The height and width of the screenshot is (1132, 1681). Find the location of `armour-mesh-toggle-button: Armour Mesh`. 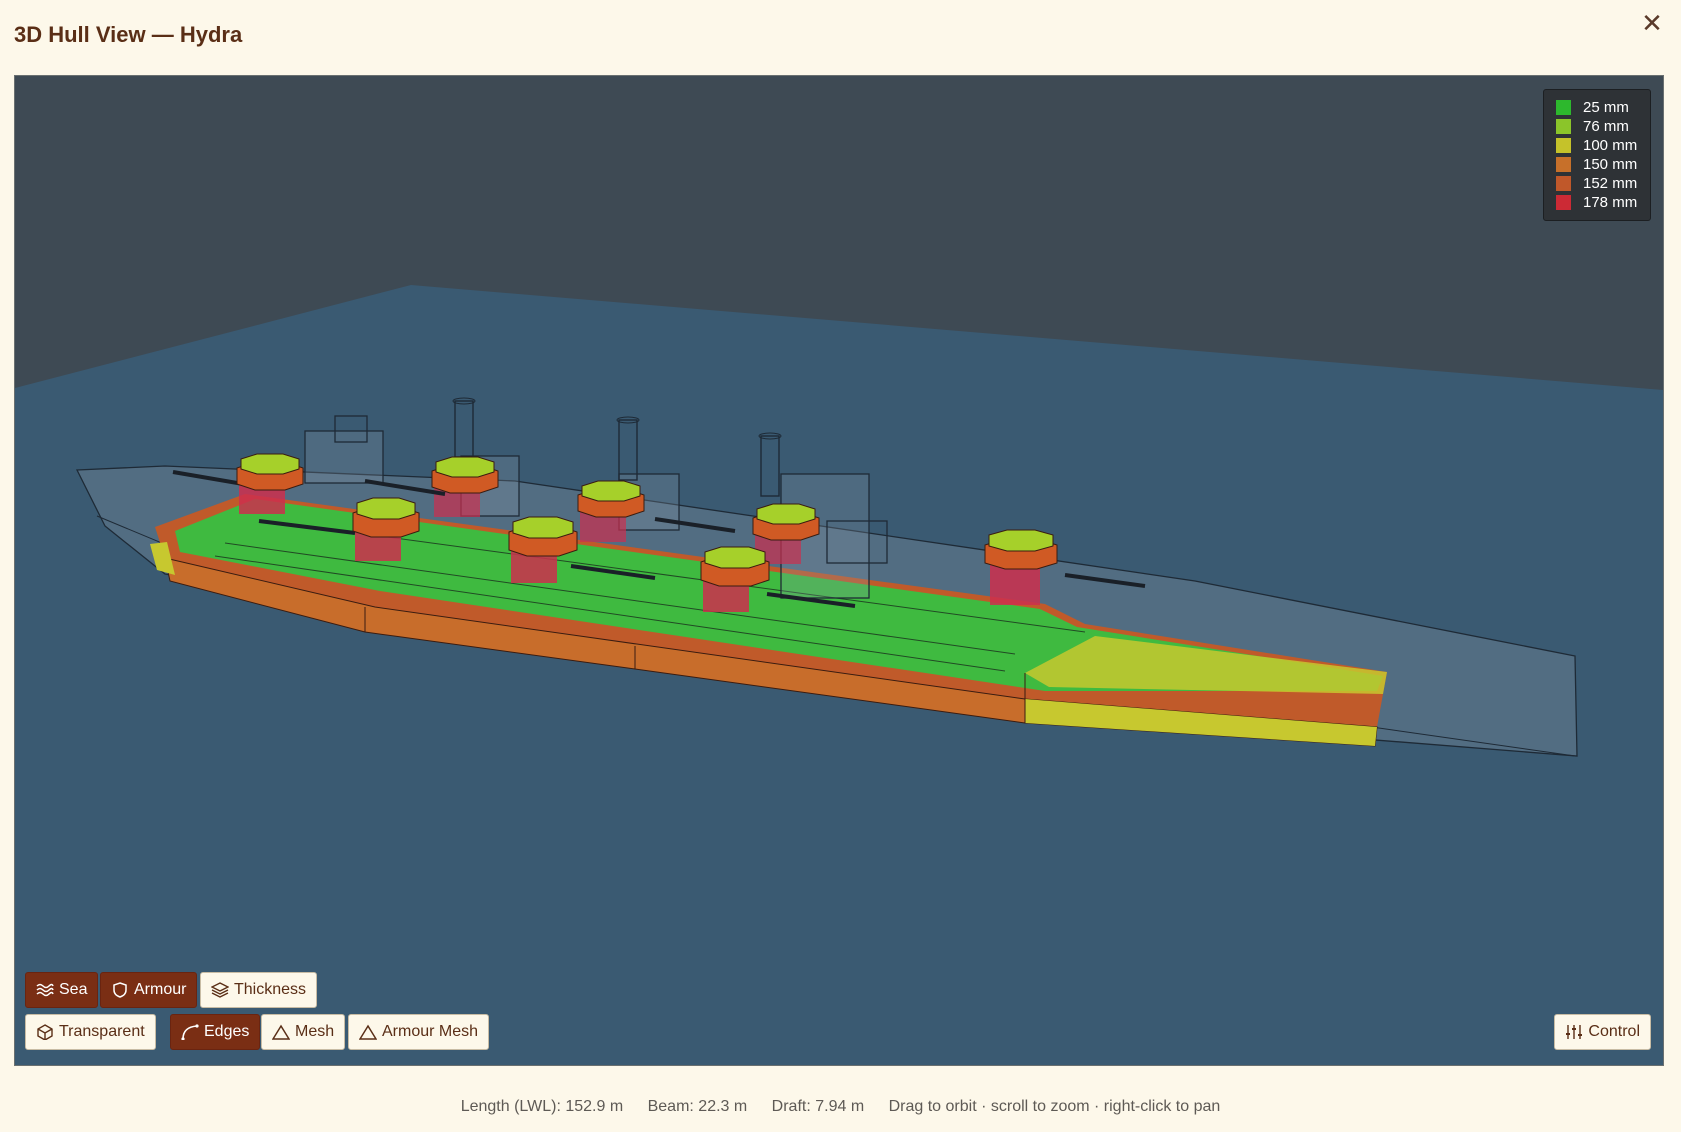

armour-mesh-toggle-button: Armour Mesh is located at coordinates (419, 1032).